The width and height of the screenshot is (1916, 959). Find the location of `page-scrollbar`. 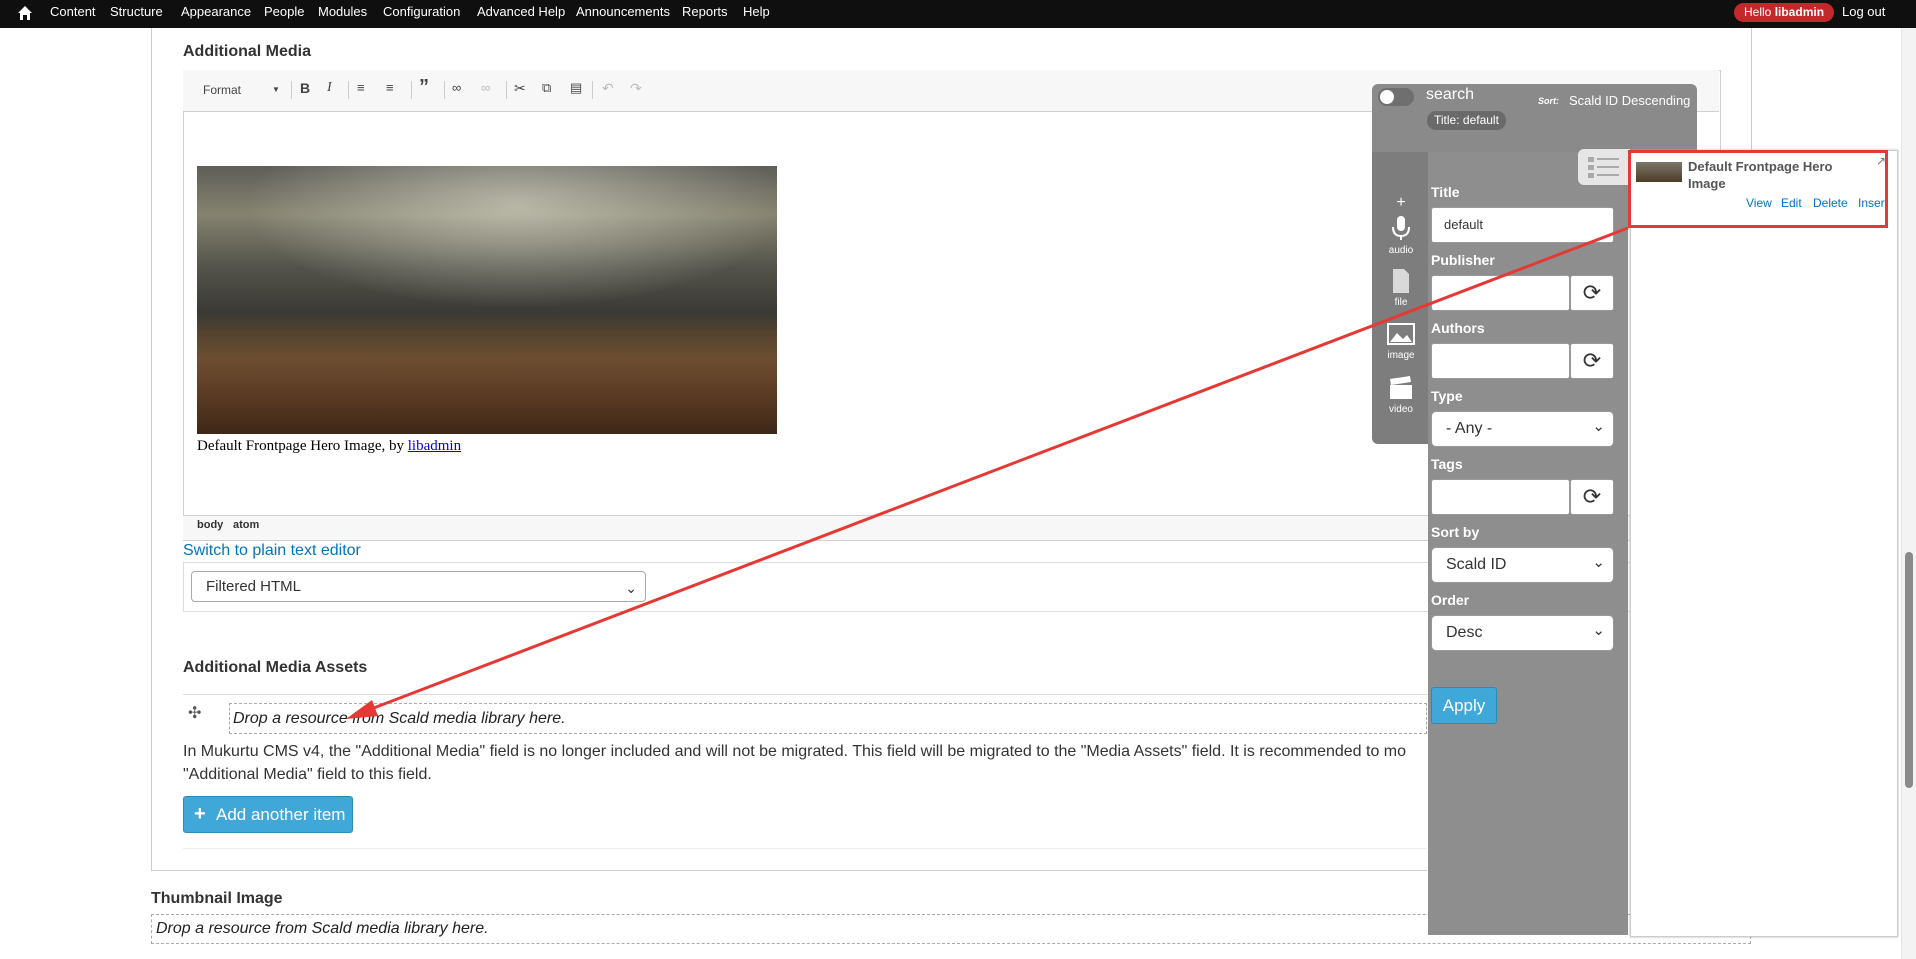

page-scrollbar is located at coordinates (1908, 493).